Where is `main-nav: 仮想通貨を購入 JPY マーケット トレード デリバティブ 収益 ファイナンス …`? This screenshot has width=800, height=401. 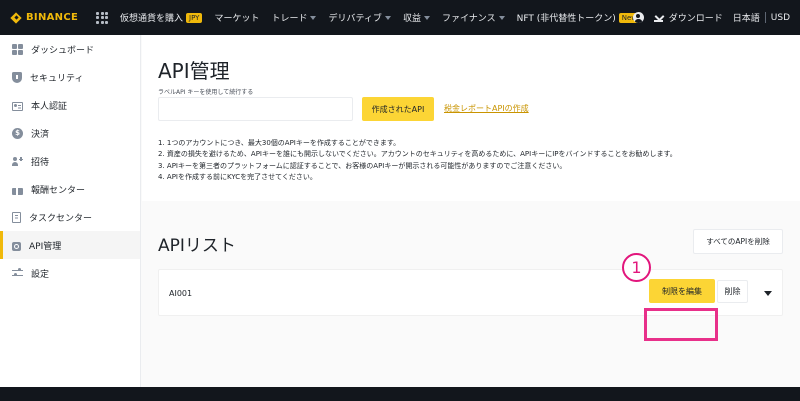 main-nav: 仮想通貨を購入 JPY マーケット トレード デリバティブ 収益 ファイナンス … is located at coordinates (386, 17).